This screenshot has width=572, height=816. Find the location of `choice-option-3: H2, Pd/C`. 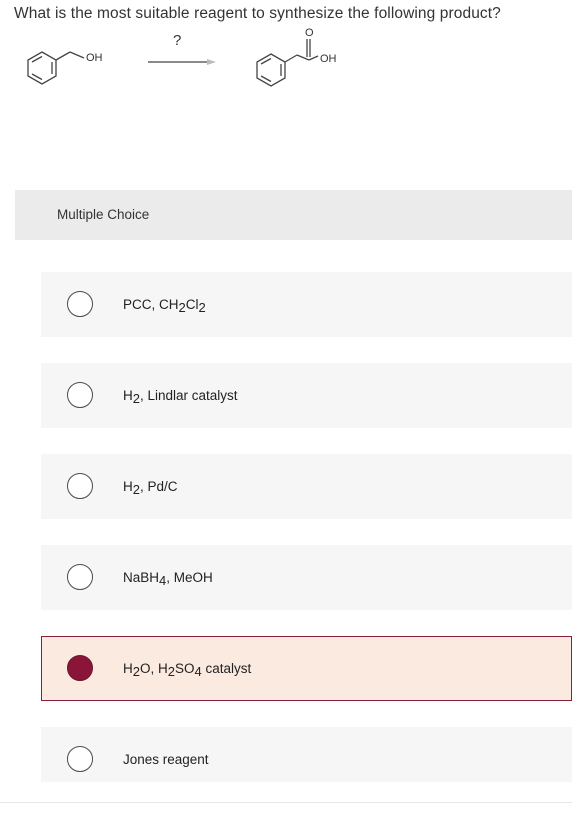

choice-option-3: H2, Pd/C is located at coordinates (306, 486).